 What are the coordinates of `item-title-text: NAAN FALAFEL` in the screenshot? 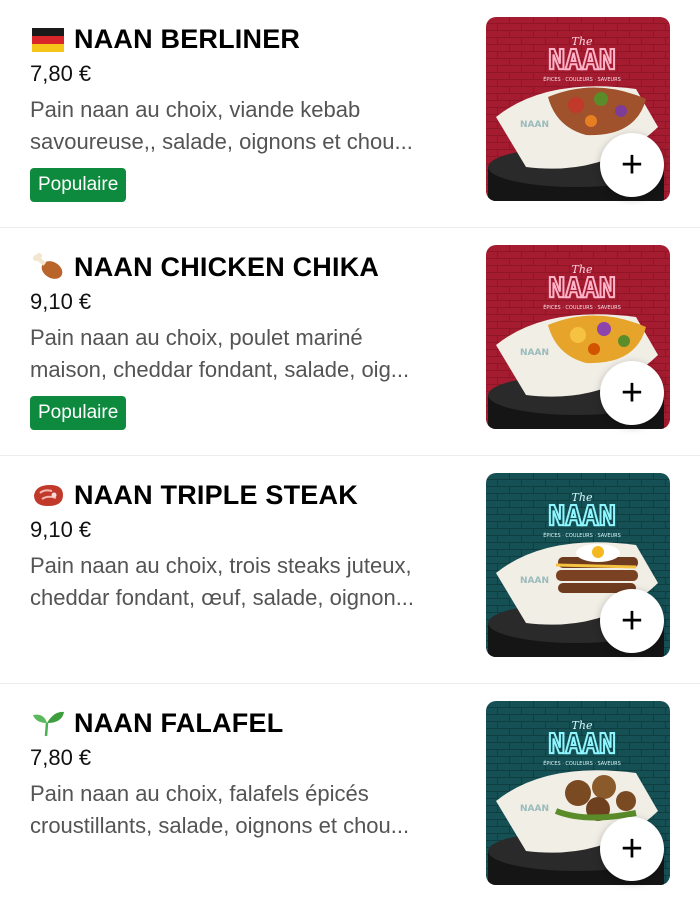 It's located at (179, 723).